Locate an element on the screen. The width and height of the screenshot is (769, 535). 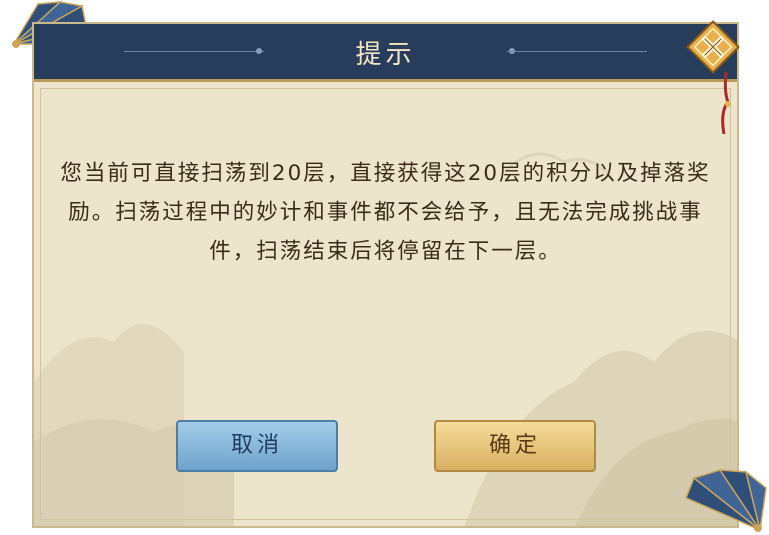
close-icon is located at coordinates (713, 47).